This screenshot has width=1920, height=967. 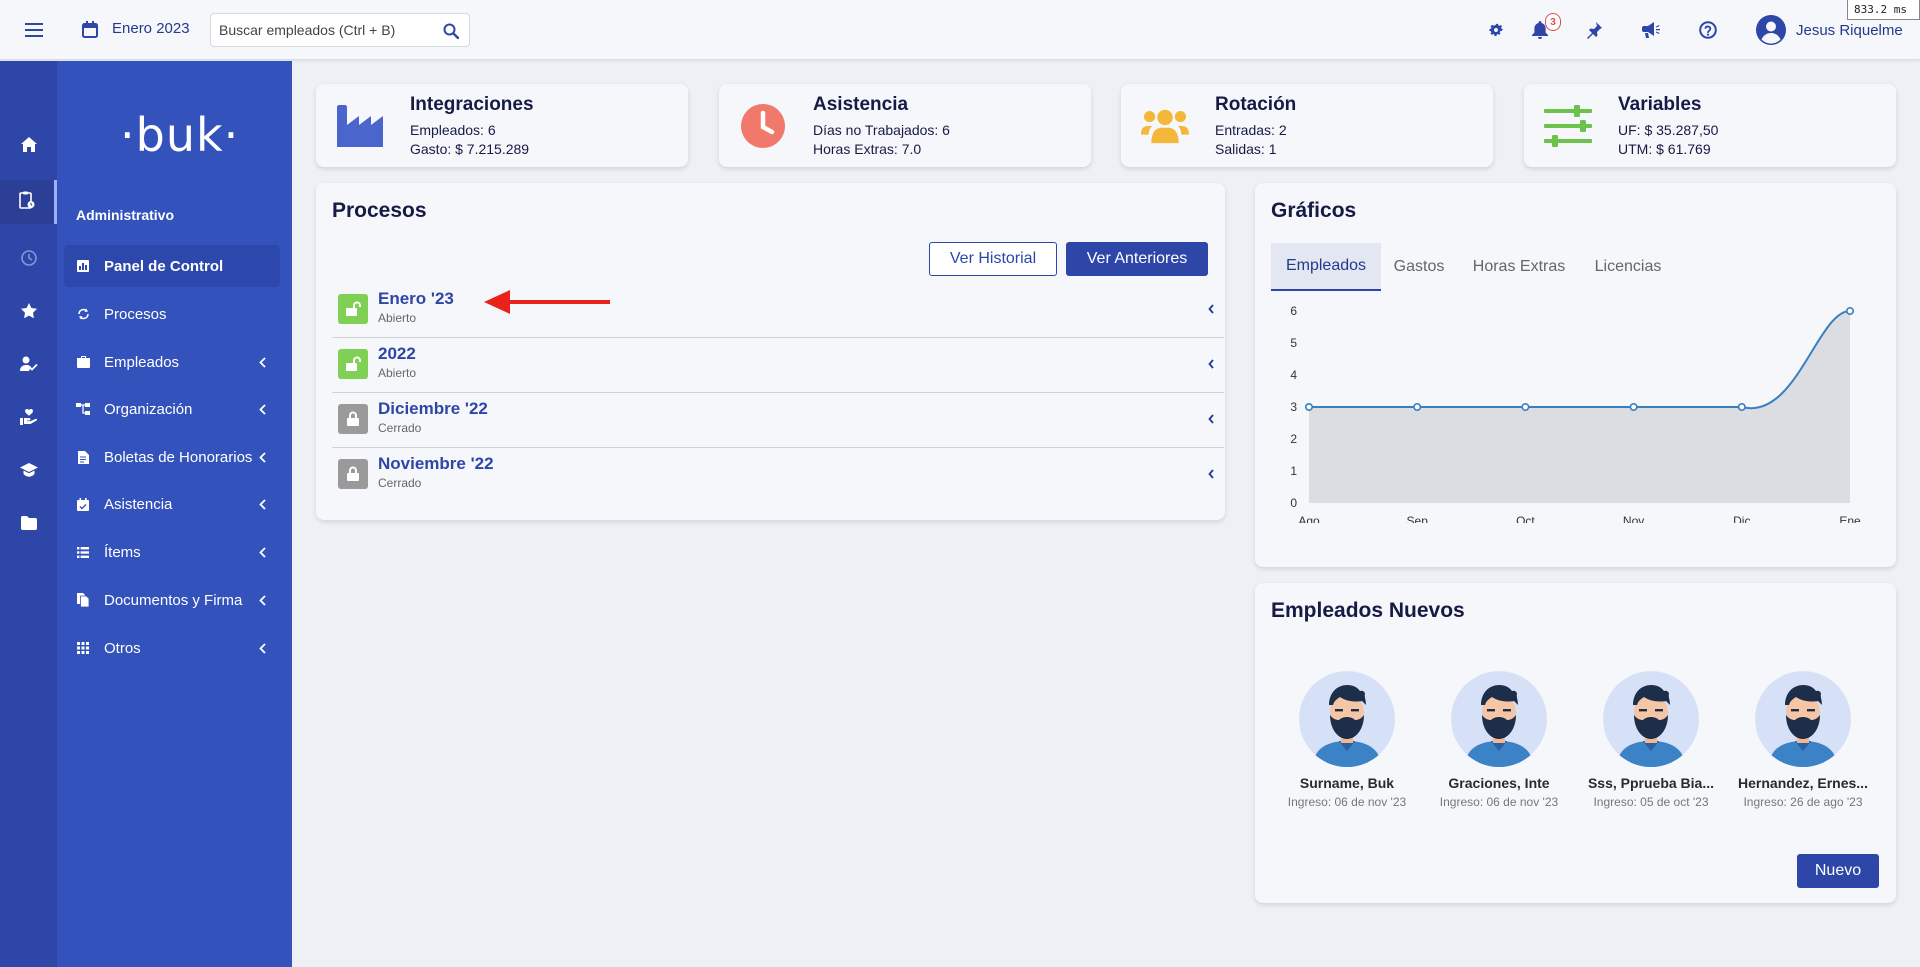 I want to click on dashboard-icon, so click(x=83, y=266).